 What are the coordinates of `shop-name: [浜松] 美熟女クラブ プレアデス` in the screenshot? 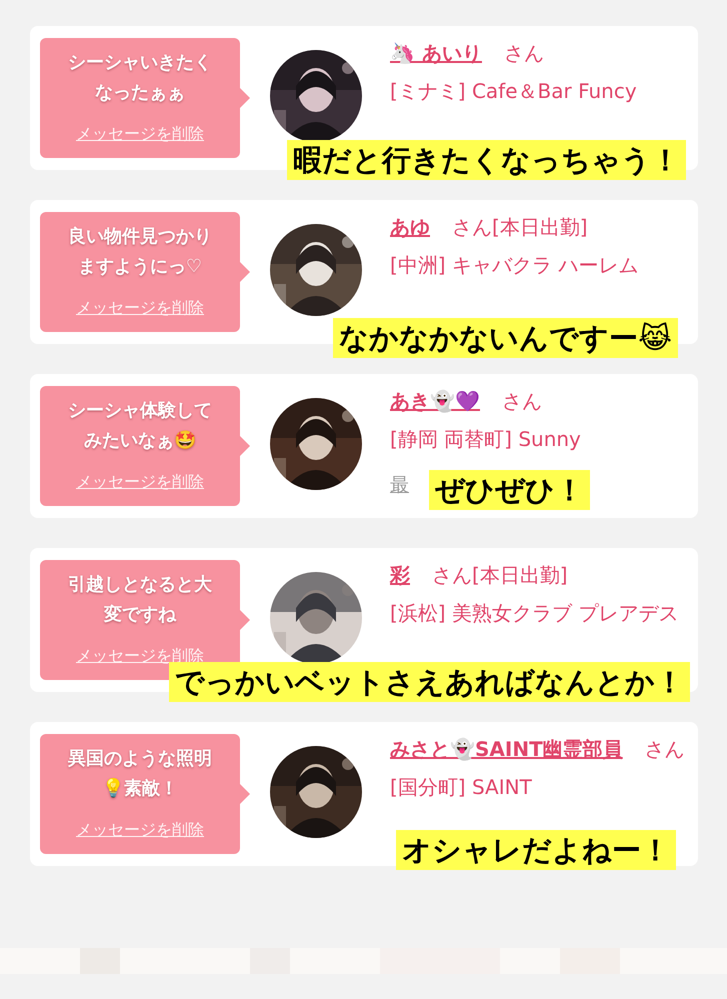 It's located at (534, 613).